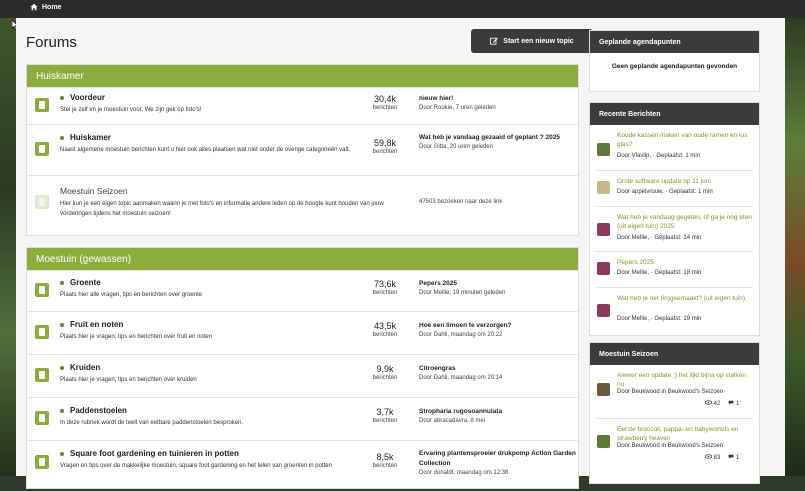 This screenshot has width=805, height=491. I want to click on last-post-title: Hoe een limoen te verzorgen?, so click(499, 326).